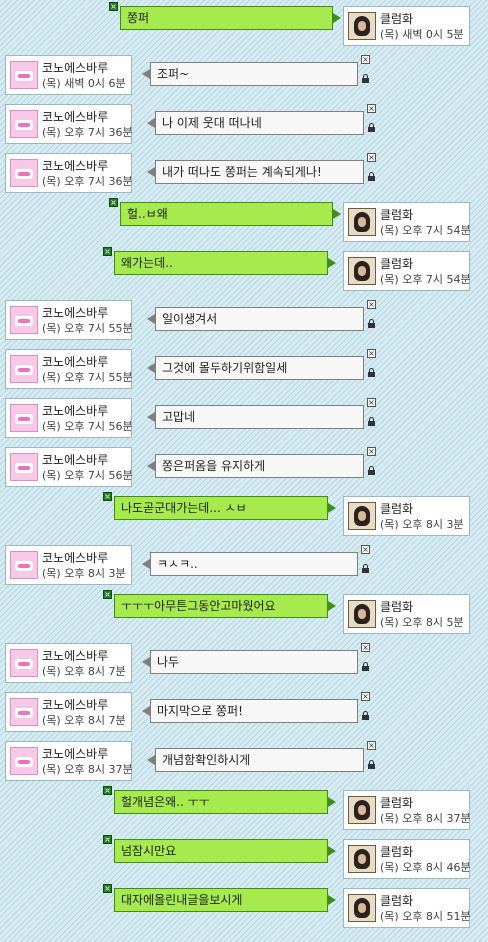  I want to click on message-bubble: 내가 떠나도 쫑퍼는 계속되게나!, so click(259, 172).